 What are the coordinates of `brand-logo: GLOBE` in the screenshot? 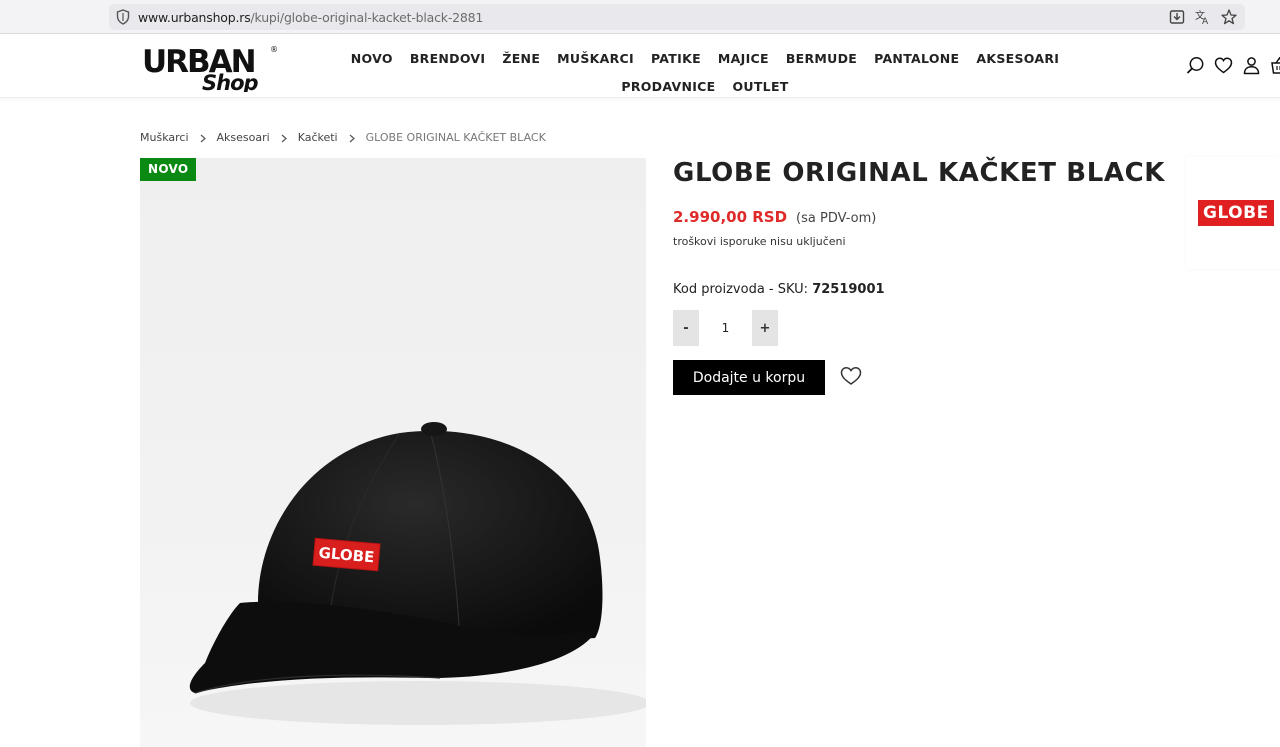 It's located at (1233, 213).